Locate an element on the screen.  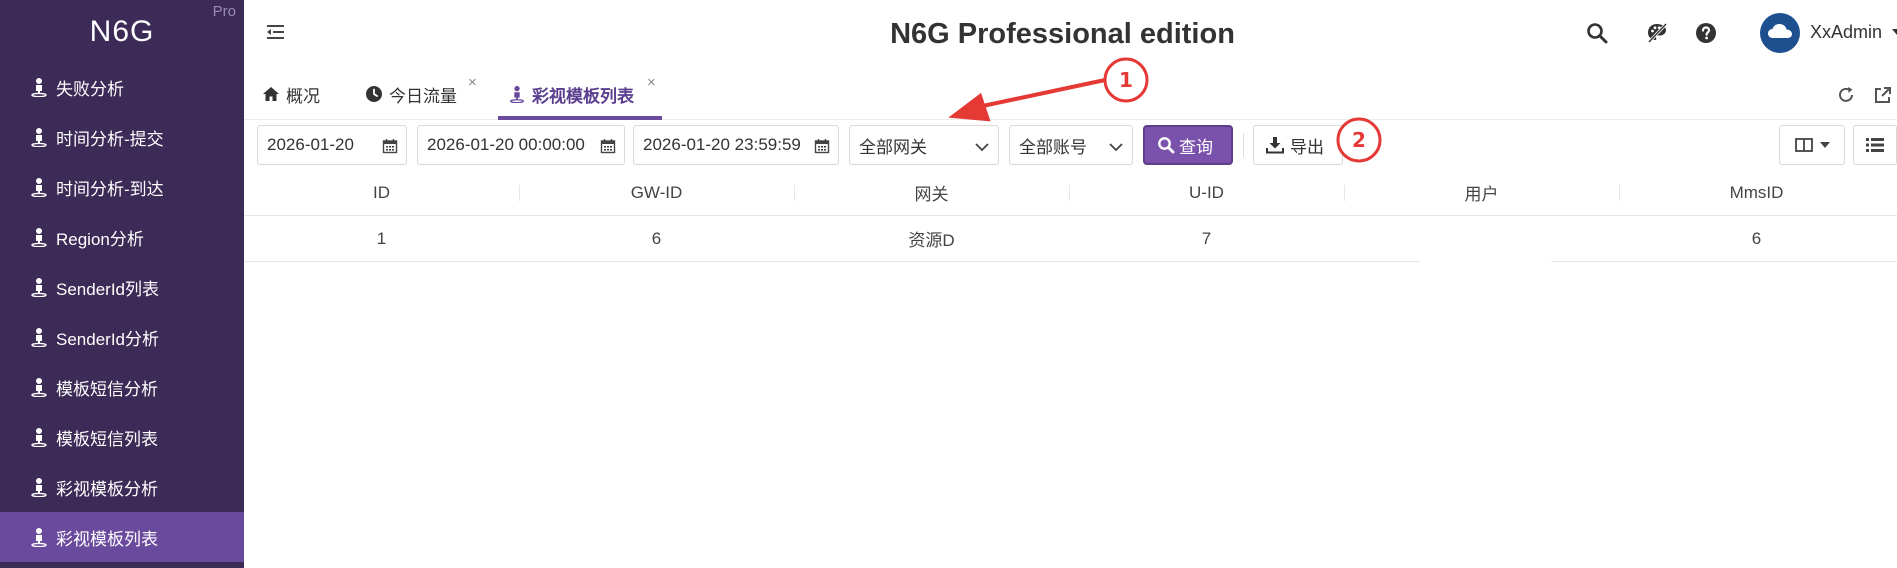
sidebar-item-label: 时间分析-到达 is located at coordinates (110, 189).